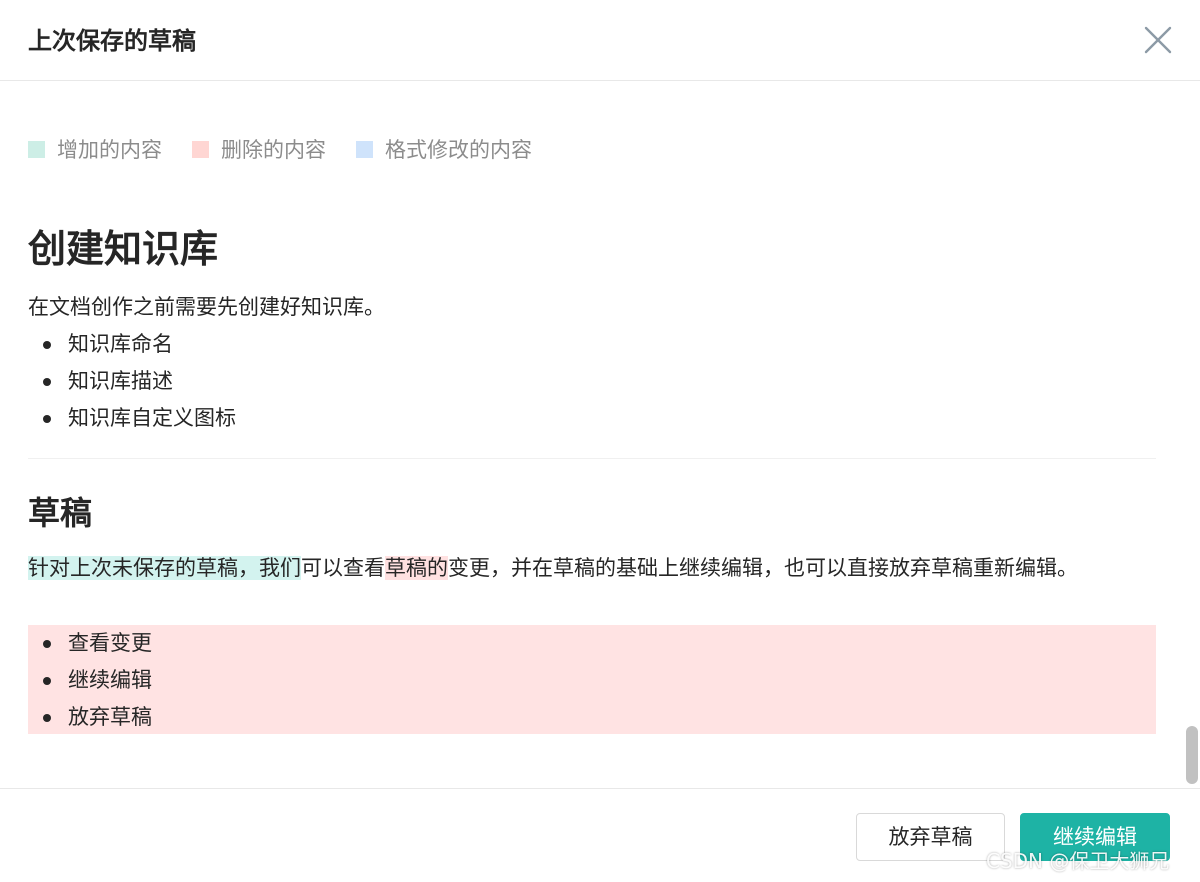 The image size is (1200, 882). What do you see at coordinates (152, 418) in the screenshot?
I see `list-item-text: 知识库自定义图标` at bounding box center [152, 418].